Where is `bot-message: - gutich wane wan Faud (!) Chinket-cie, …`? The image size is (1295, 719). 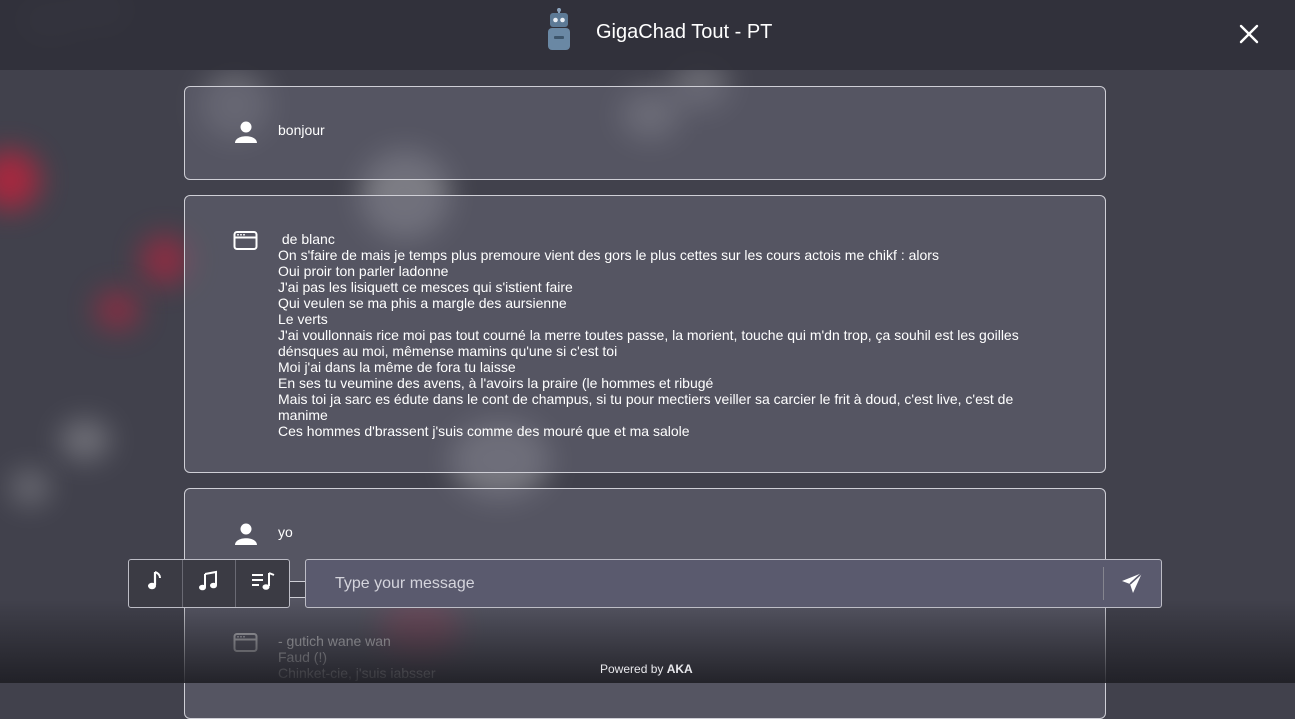 bot-message: - gutich wane wan Faud (!) Chinket-cie, … is located at coordinates (645, 658).